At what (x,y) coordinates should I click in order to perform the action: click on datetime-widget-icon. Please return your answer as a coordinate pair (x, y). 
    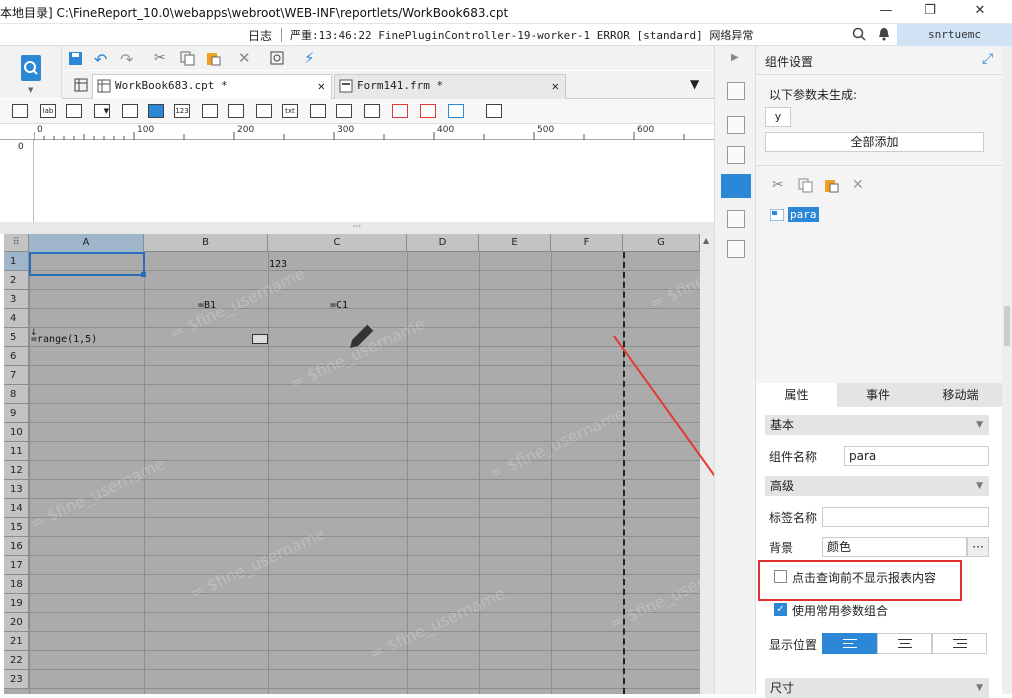
    Looking at the image, I should click on (428, 111).